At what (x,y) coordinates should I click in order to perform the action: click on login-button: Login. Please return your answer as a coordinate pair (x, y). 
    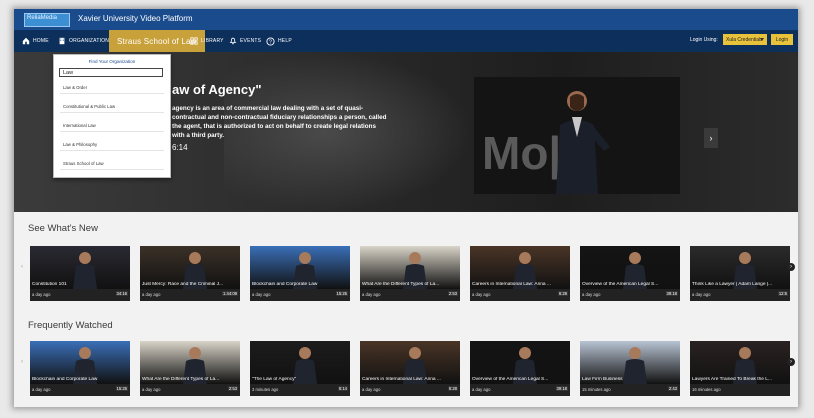
    Looking at the image, I should click on (782, 39).